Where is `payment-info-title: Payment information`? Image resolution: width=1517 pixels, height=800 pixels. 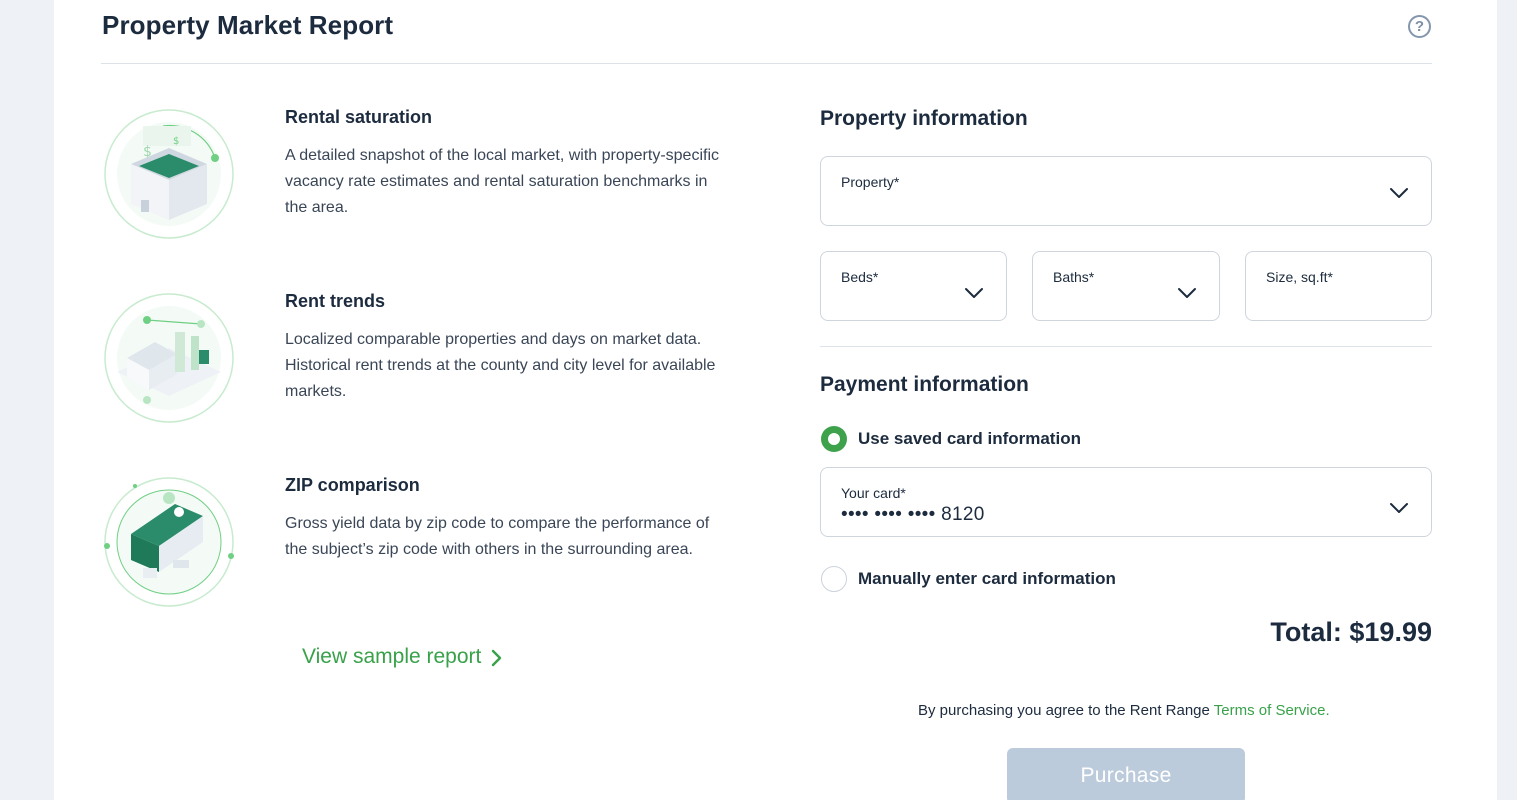 payment-info-title: Payment information is located at coordinates (924, 384).